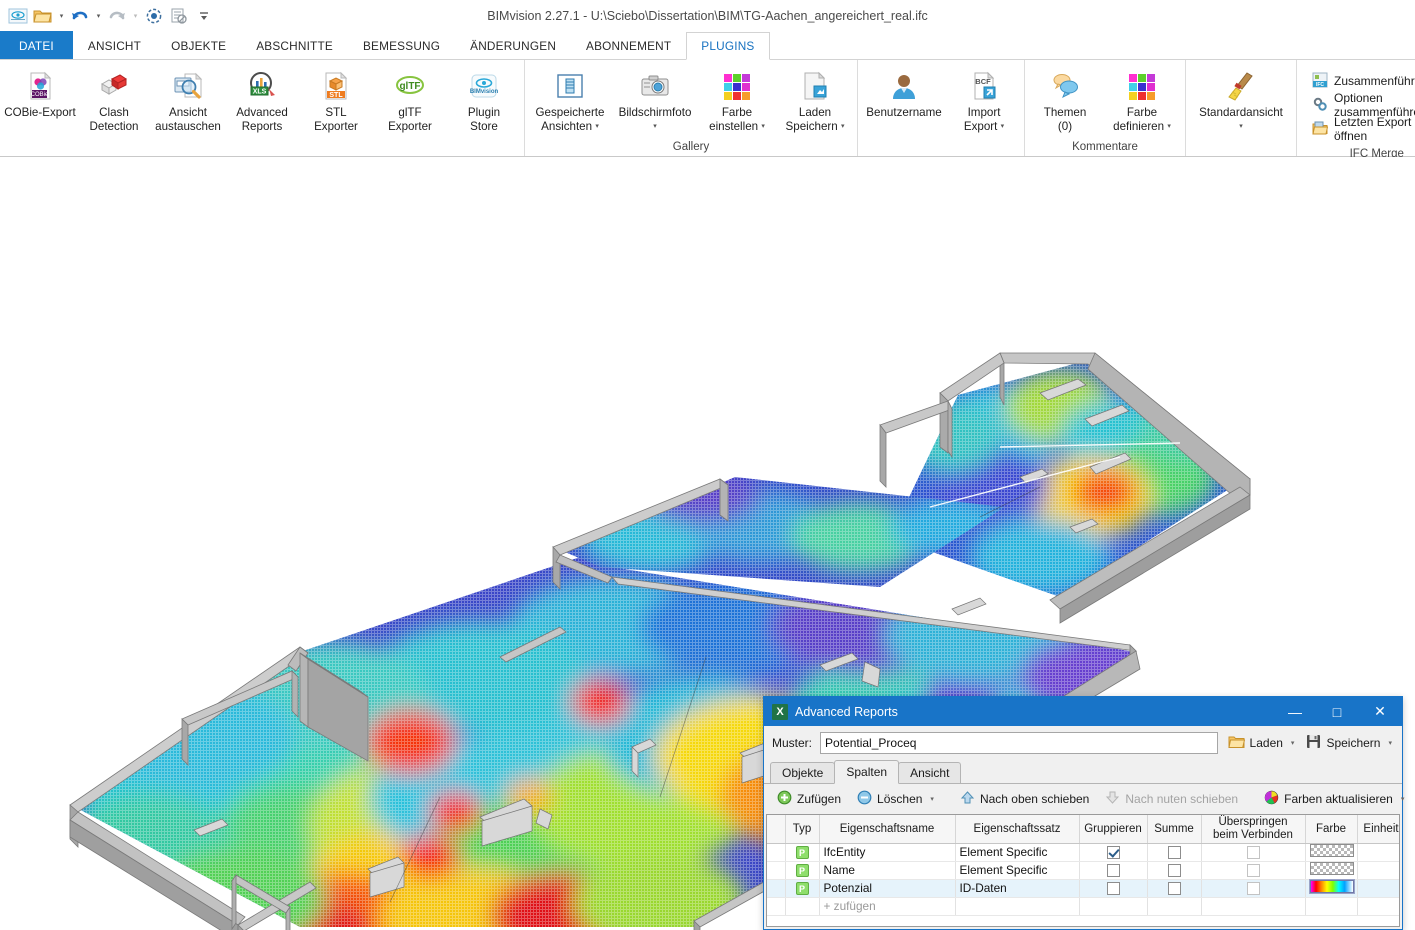  Describe the element at coordinates (1174, 829) in the screenshot. I see `table-header-cell: Summe` at that location.